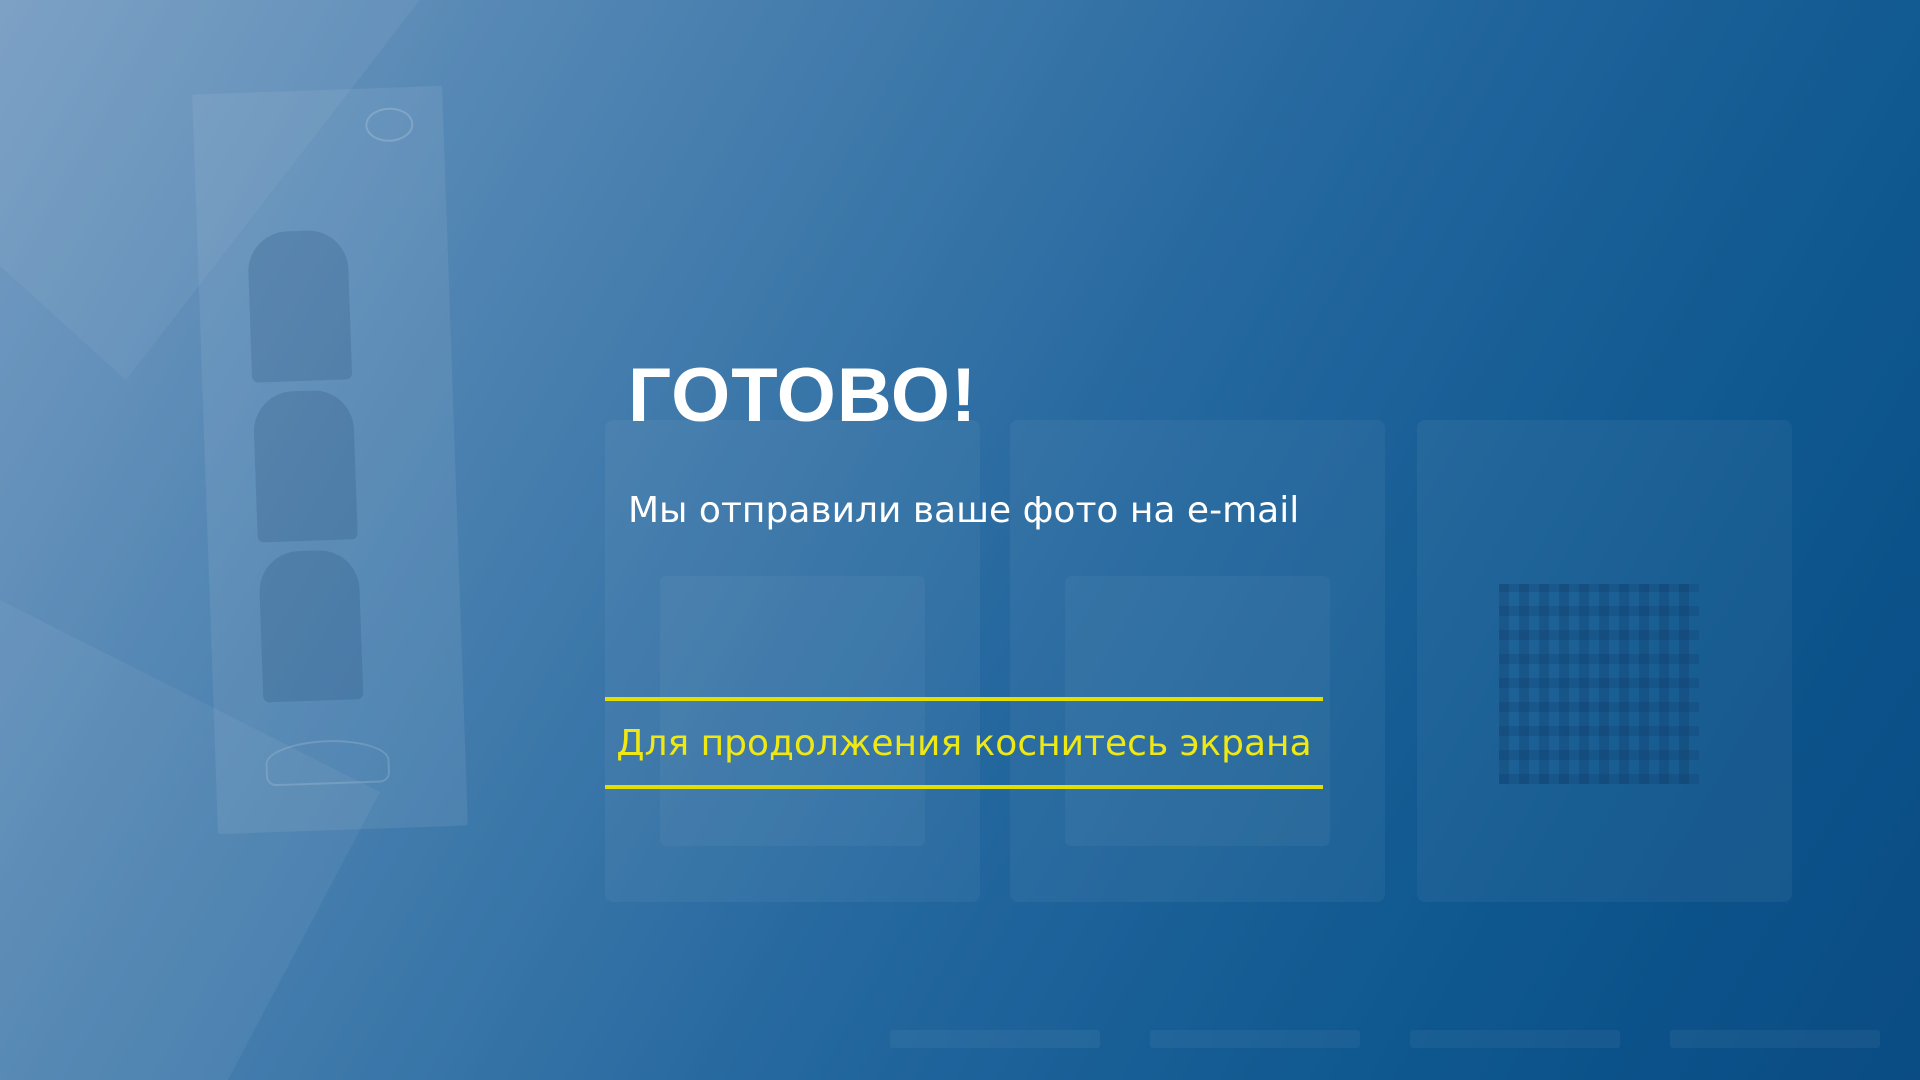 Image resolution: width=1920 pixels, height=1080 pixels. I want to click on confirmation-message: Мы отправили ваше фото на e-mail, so click(964, 510).